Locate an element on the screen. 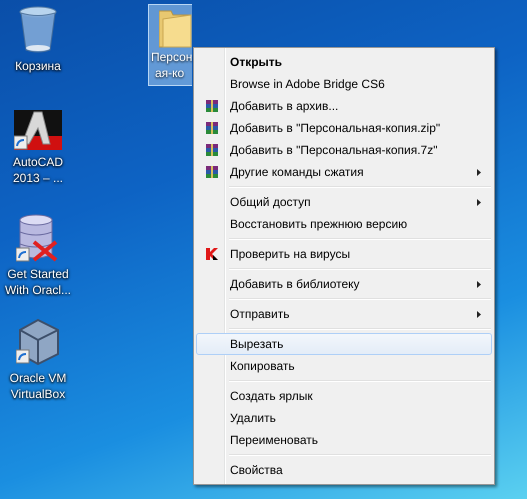  menu-item: Отправить is located at coordinates (344, 314).